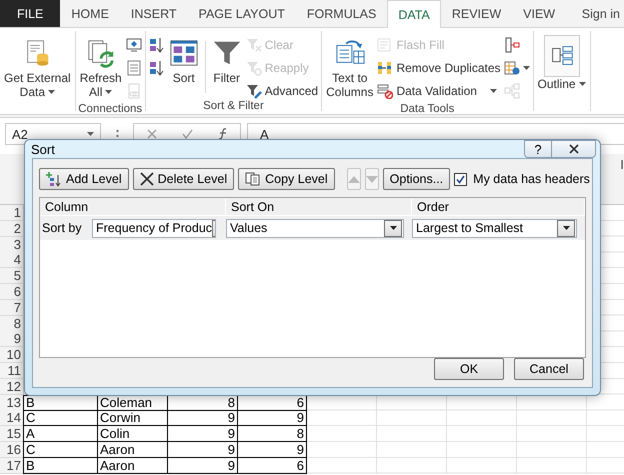 The width and height of the screenshot is (624, 475). What do you see at coordinates (12, 355) in the screenshot?
I see `row-header: 10` at bounding box center [12, 355].